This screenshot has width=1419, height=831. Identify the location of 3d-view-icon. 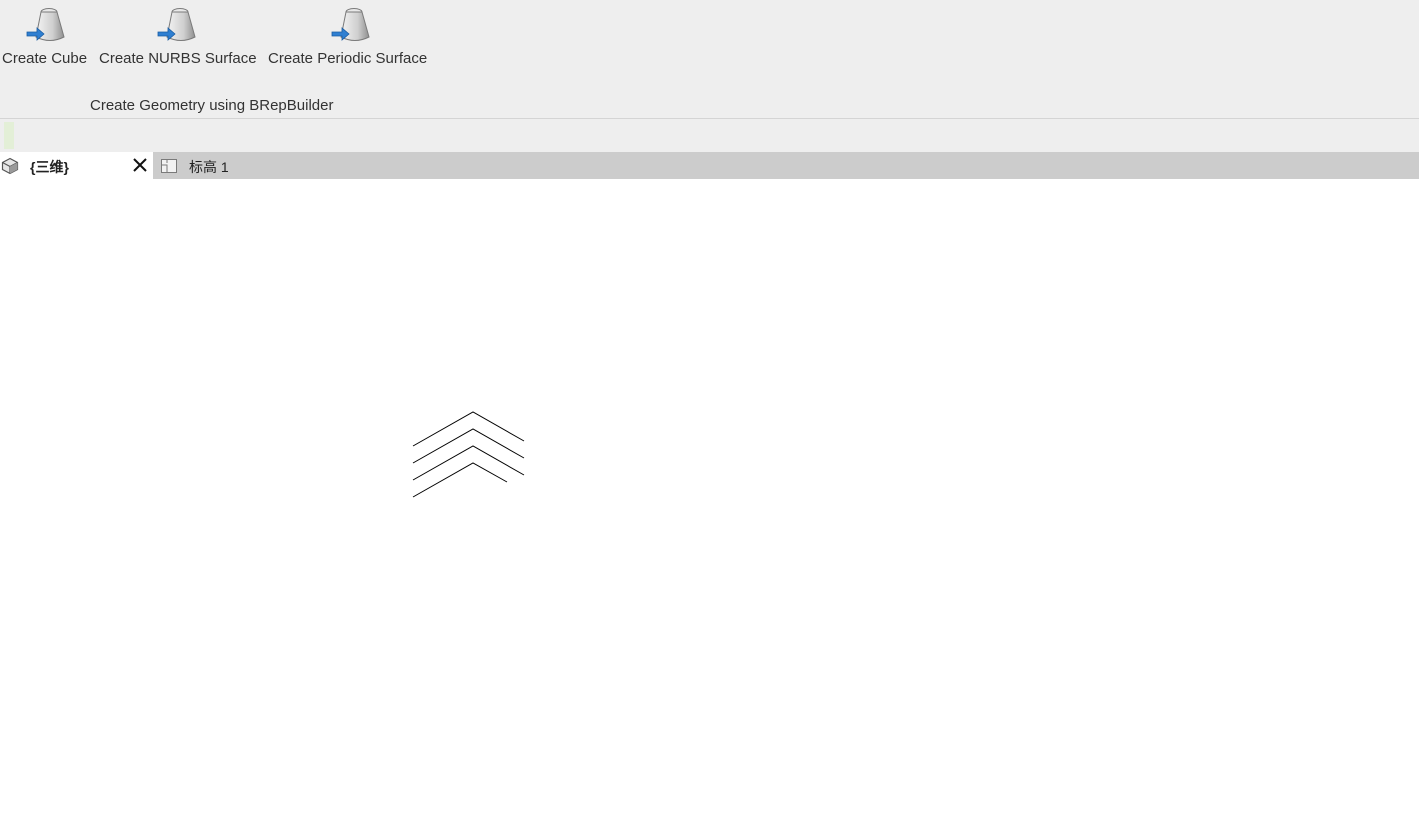
(10, 166).